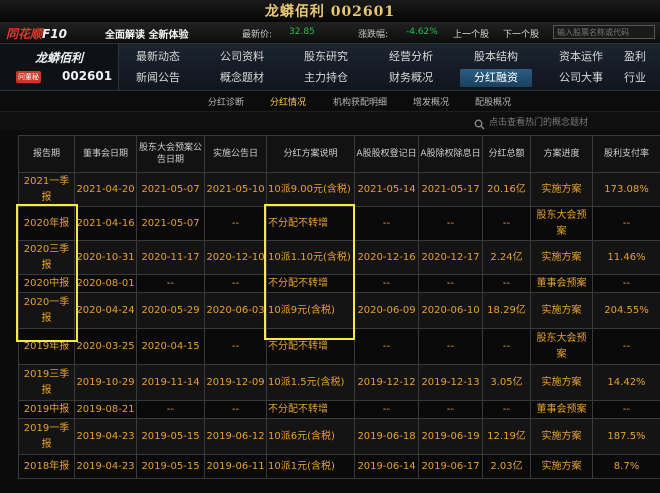 The height and width of the screenshot is (493, 660). What do you see at coordinates (386, 189) in the screenshot?
I see `cell-record-date: 2021-05-14` at bounding box center [386, 189].